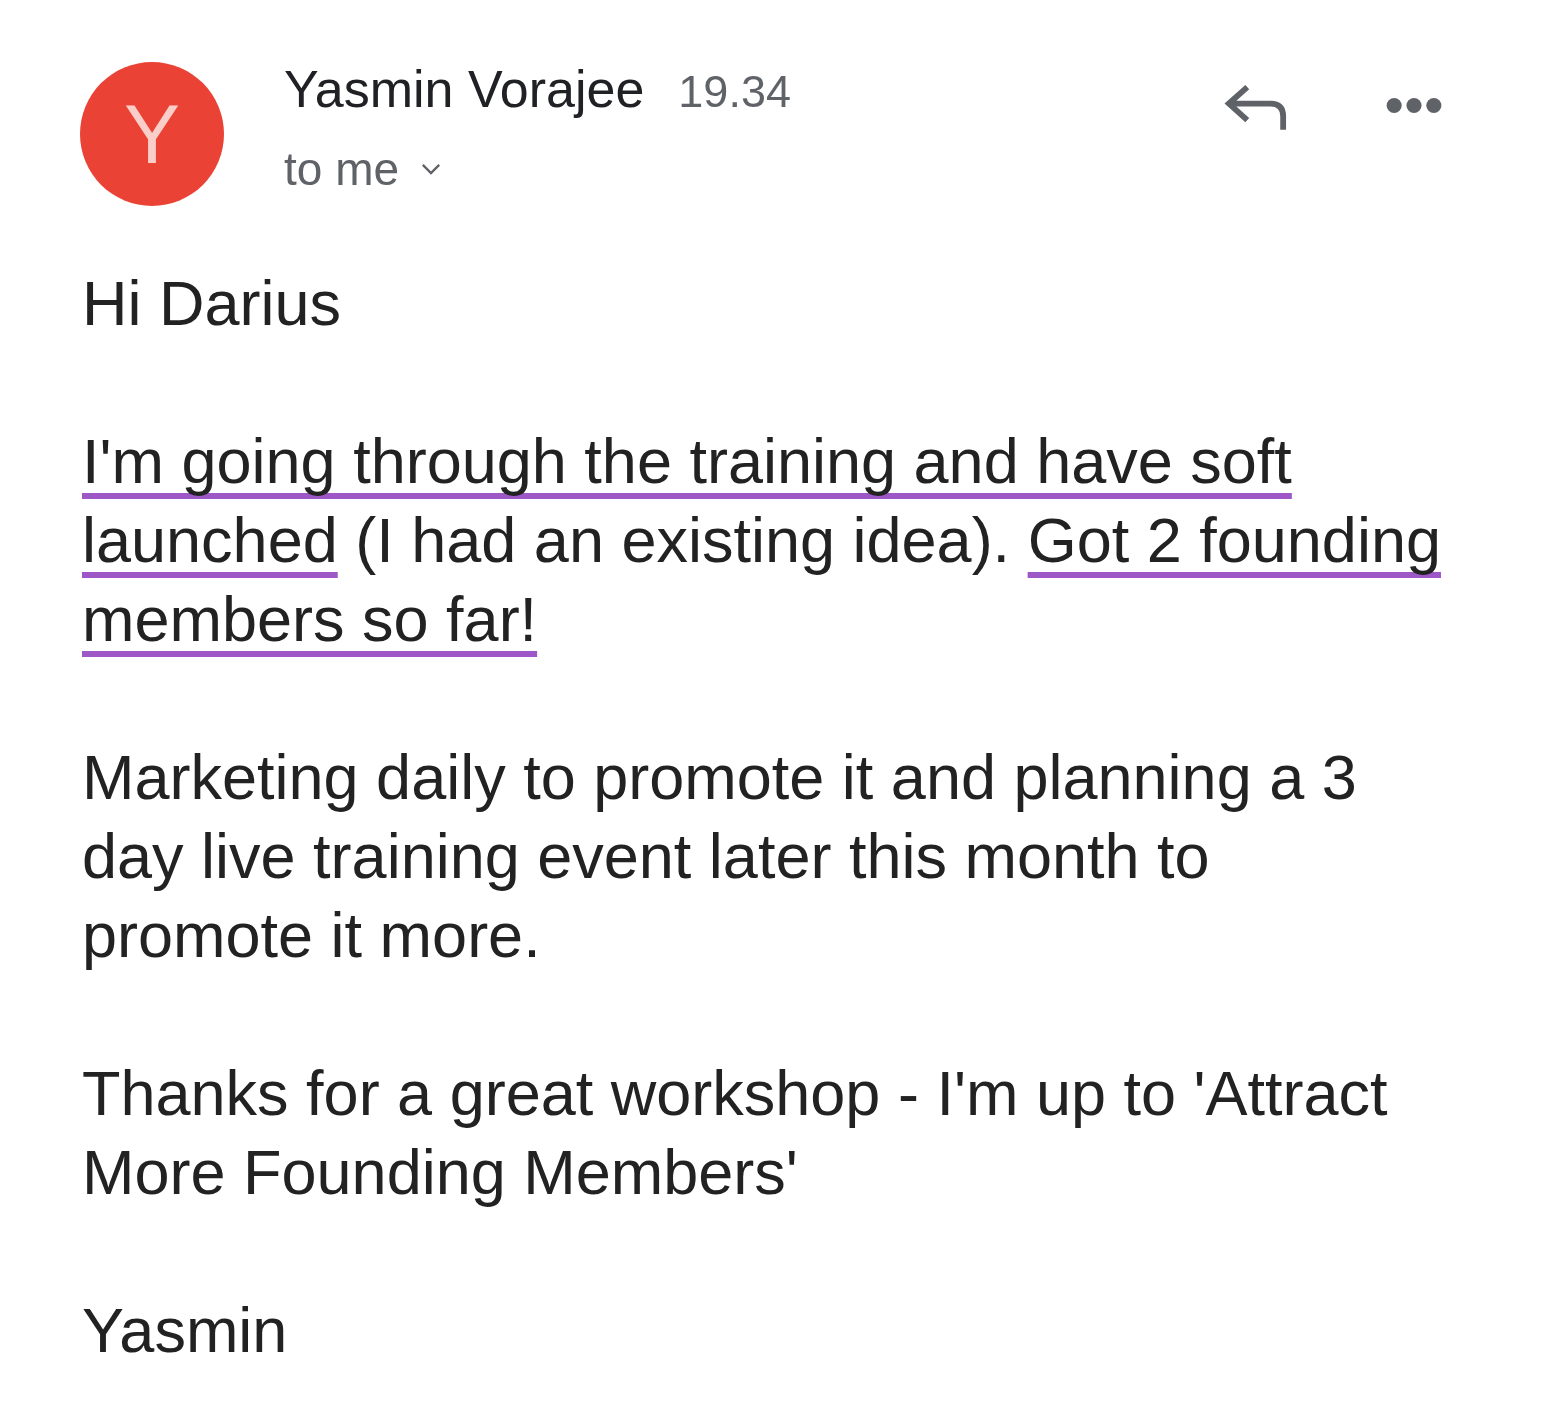  I want to click on received-time: 19.34, so click(734, 92).